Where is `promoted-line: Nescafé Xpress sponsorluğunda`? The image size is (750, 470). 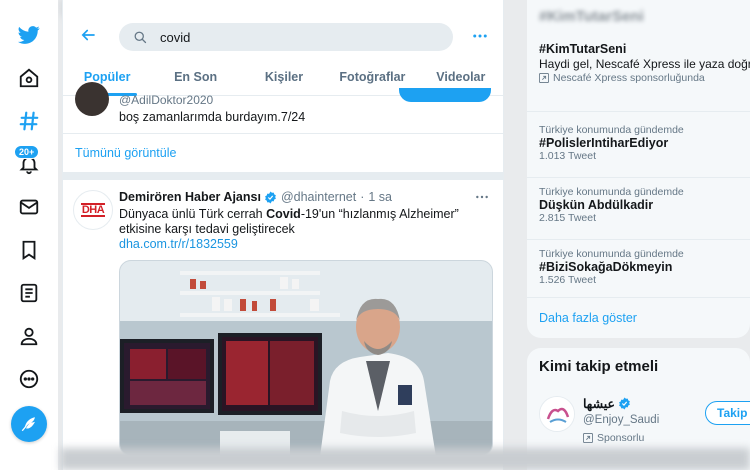
promoted-line: Nescafé Xpress sponsorluğunda is located at coordinates (638, 78).